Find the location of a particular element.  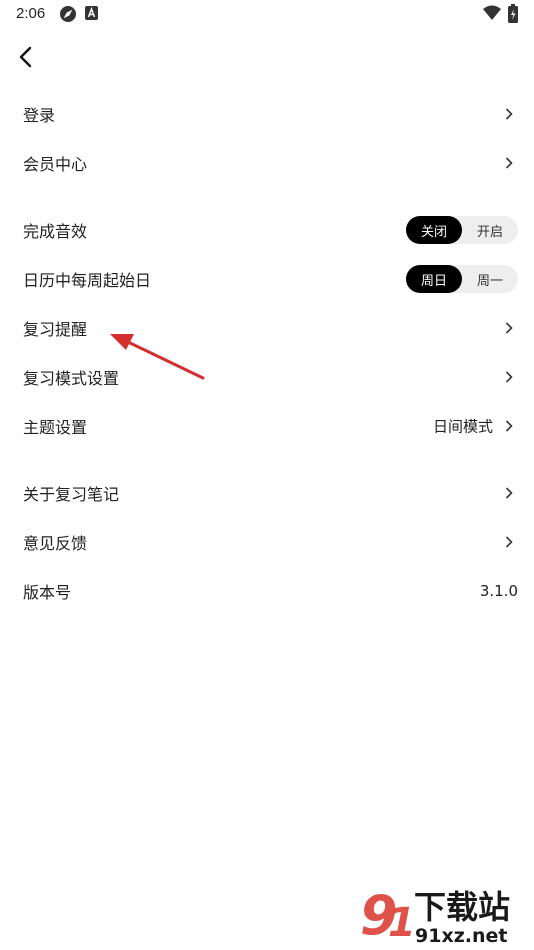

status-bar: 2:06 is located at coordinates (267, 14).